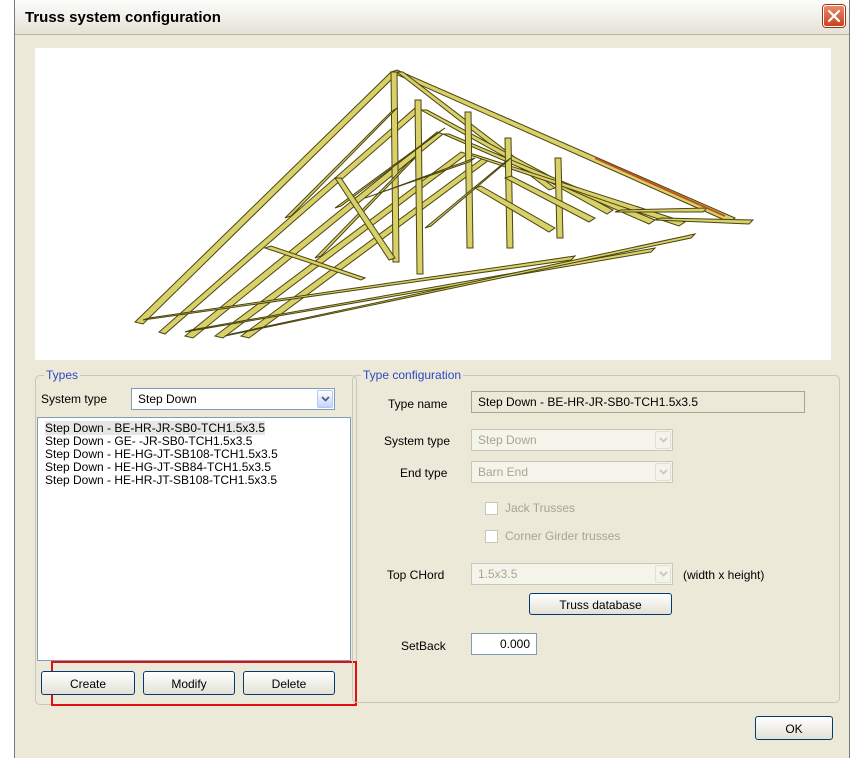 Image resolution: width=852 pixels, height=758 pixels. What do you see at coordinates (189, 683) in the screenshot?
I see `modify-button: Modify` at bounding box center [189, 683].